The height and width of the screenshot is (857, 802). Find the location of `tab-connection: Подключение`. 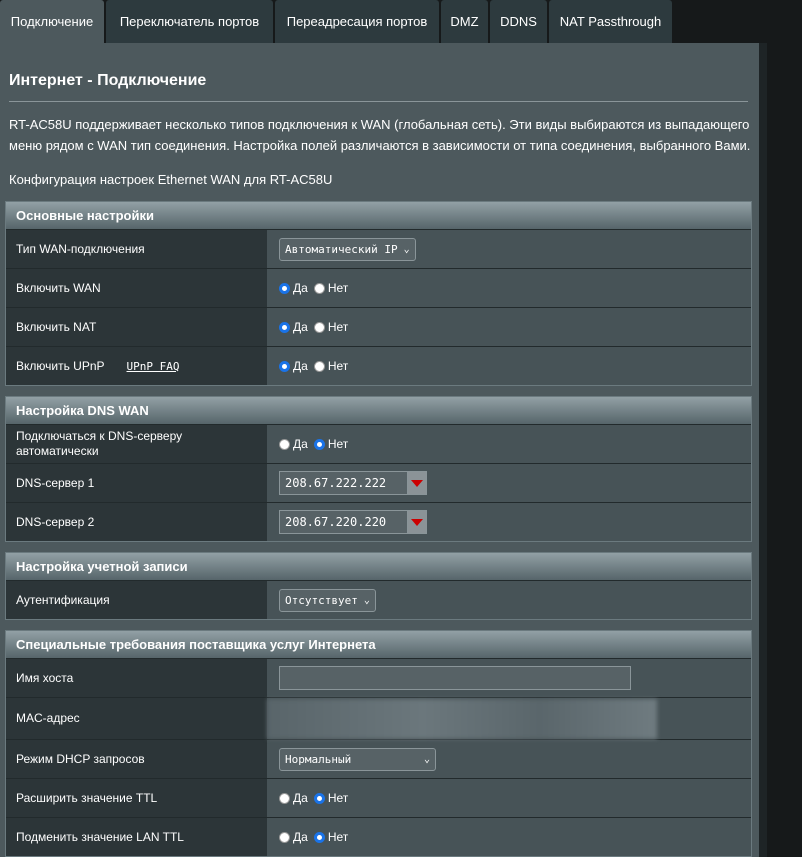

tab-connection: Подключение is located at coordinates (52, 21).